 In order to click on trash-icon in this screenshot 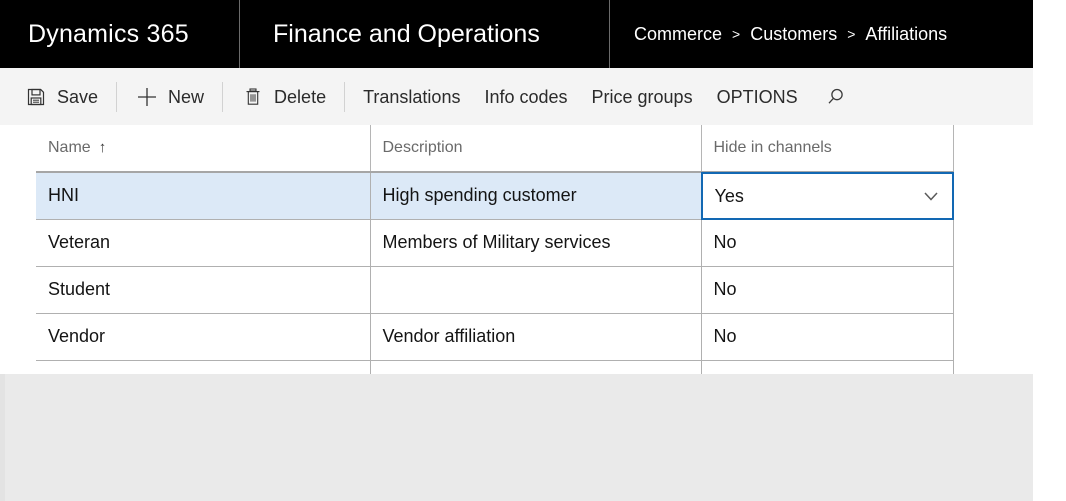, I will do `click(253, 97)`.